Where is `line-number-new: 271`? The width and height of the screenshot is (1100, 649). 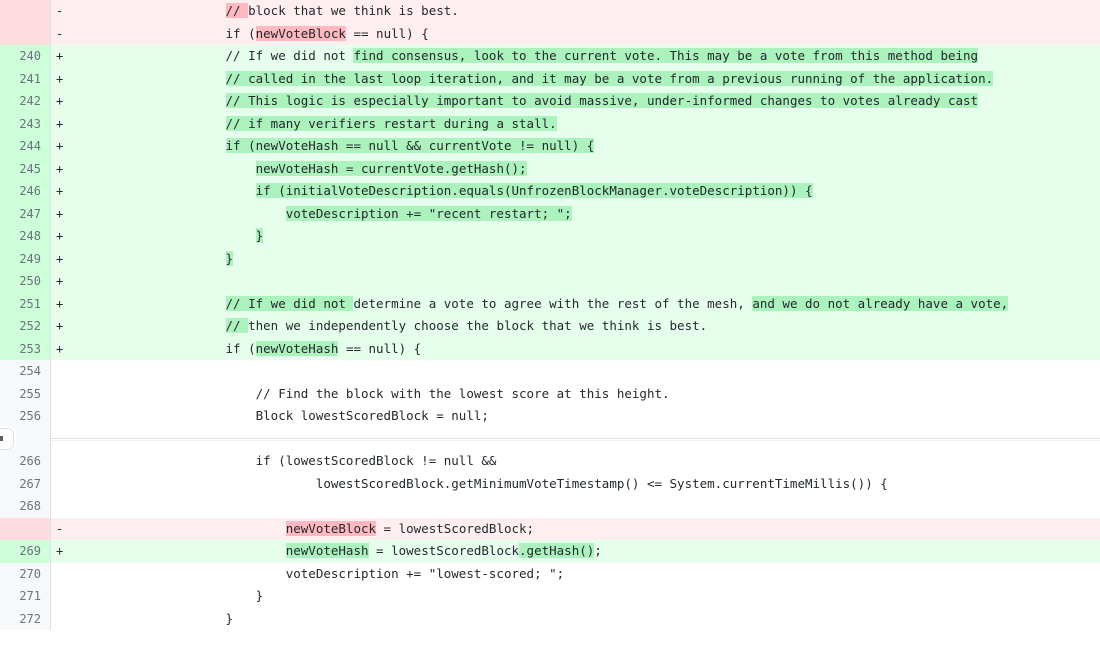
line-number-new: 271 is located at coordinates (29, 596).